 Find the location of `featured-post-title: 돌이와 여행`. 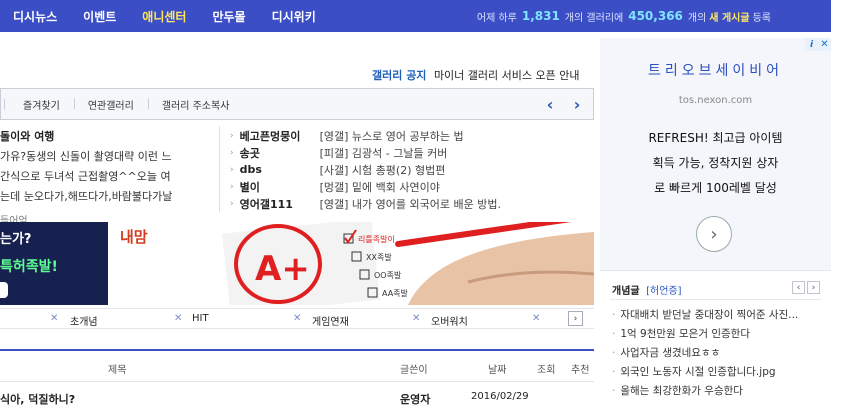

featured-post-title: 돌이와 여행 is located at coordinates (27, 136).